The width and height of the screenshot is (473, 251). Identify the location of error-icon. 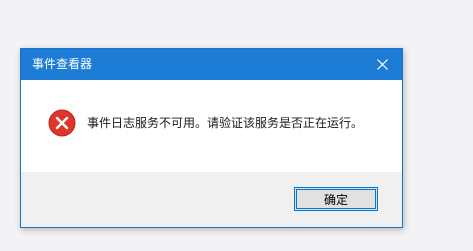
(62, 123).